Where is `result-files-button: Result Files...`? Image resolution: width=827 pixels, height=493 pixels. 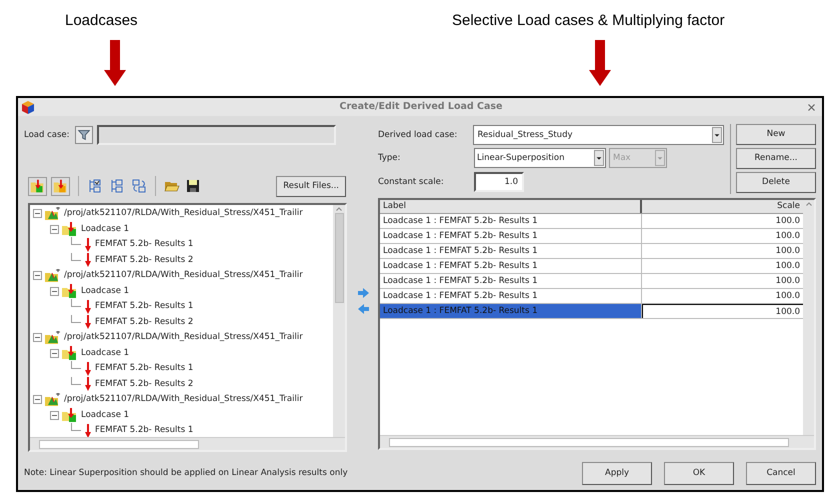
result-files-button: Result Files... is located at coordinates (311, 186).